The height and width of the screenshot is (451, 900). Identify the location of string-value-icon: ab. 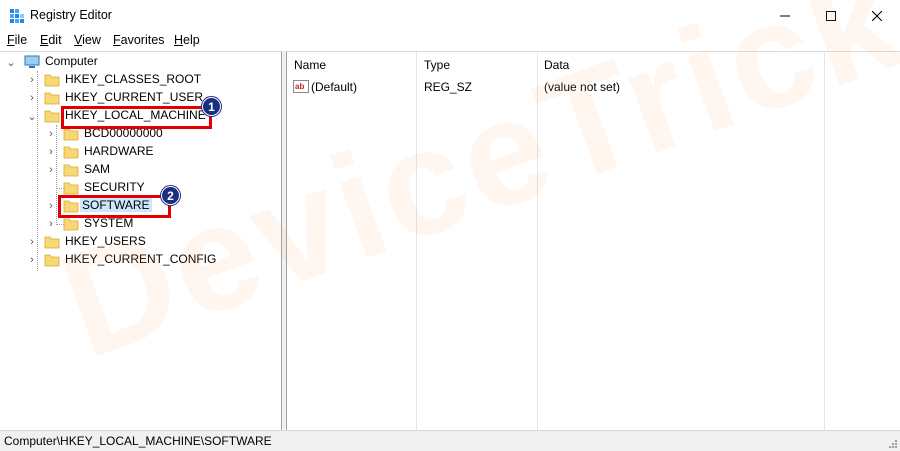
(301, 86).